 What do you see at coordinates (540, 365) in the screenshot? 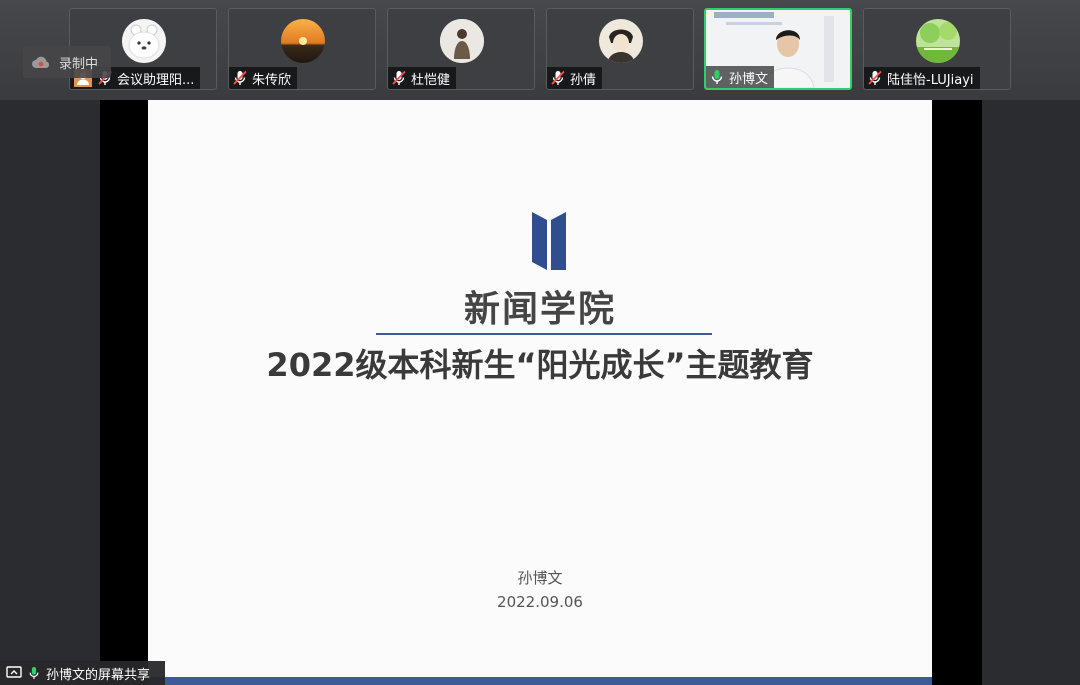
I see `slide-subtitle: 2022级本科新生“阳光成长”主题教育` at bounding box center [540, 365].